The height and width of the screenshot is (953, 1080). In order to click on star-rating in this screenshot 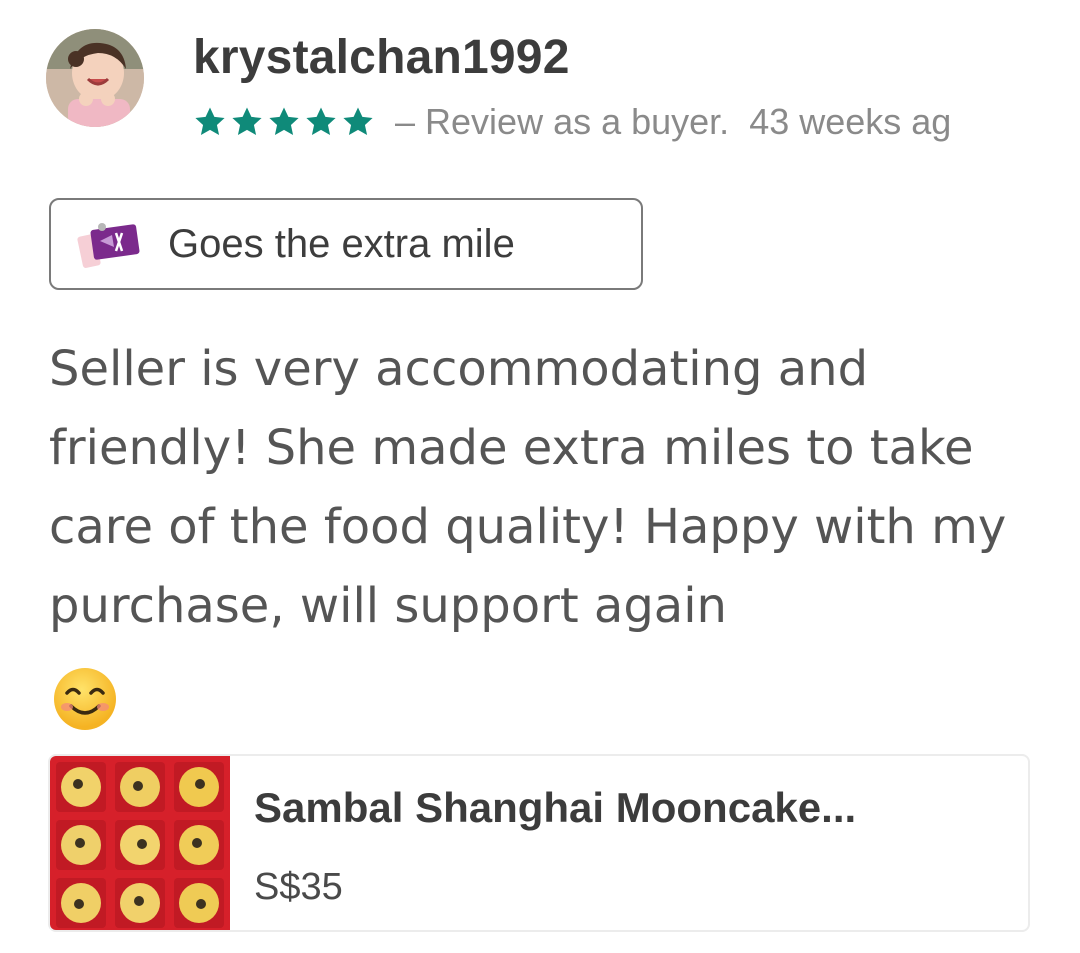, I will do `click(284, 122)`.